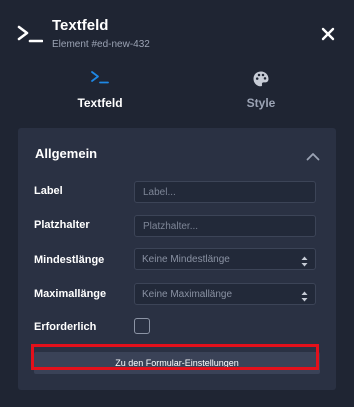 This screenshot has width=354, height=407. I want to click on tab-textfeld: Textfeld, so click(100, 91).